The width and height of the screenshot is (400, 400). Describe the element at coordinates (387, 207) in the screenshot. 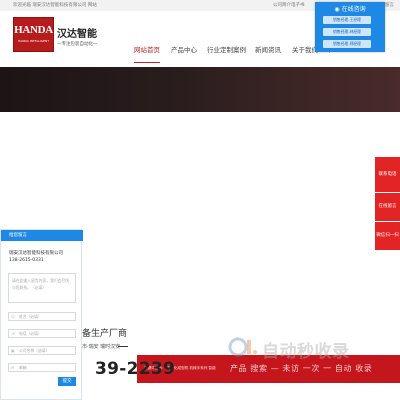

I see `contact-message-tab: 在线留言` at that location.